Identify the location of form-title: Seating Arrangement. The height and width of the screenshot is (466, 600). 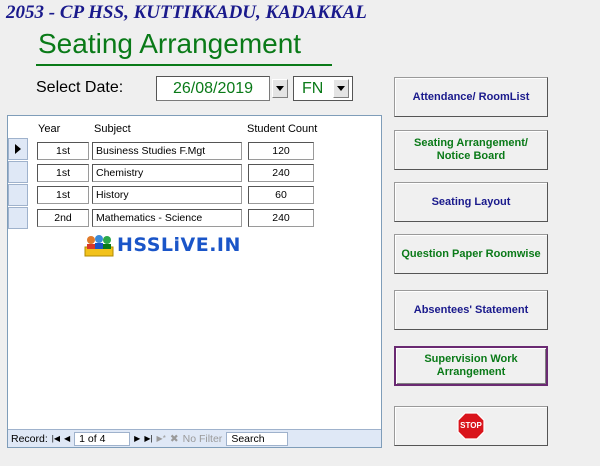
(170, 43).